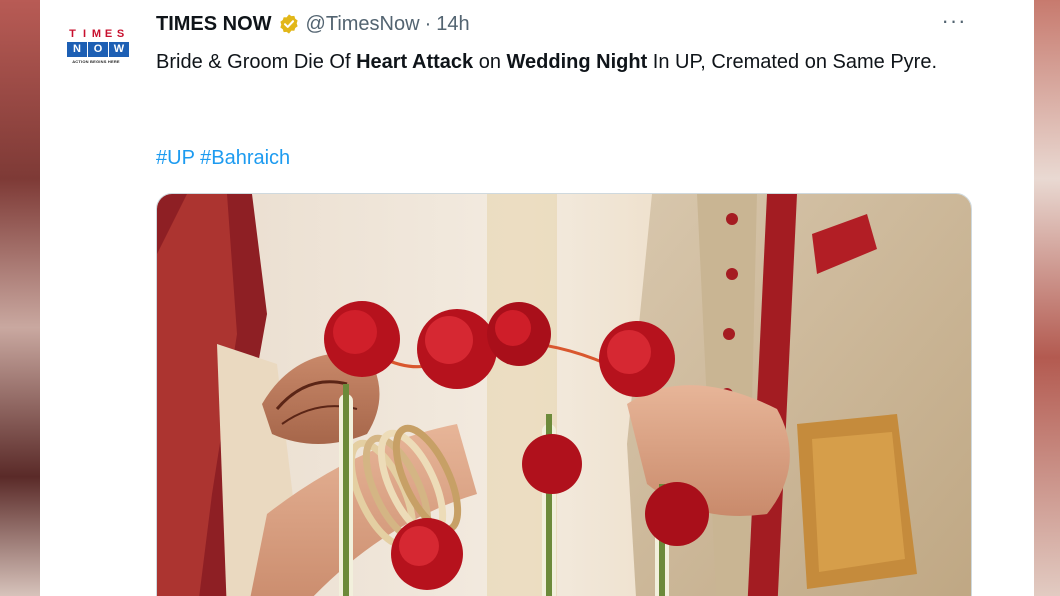 The height and width of the screenshot is (596, 1060). What do you see at coordinates (1047, 298) in the screenshot?
I see `background-right` at bounding box center [1047, 298].